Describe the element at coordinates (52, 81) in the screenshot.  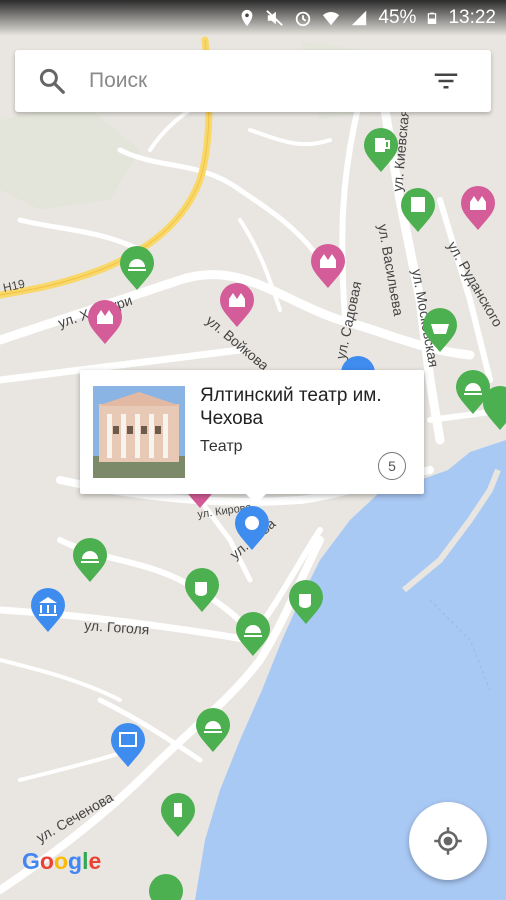
I see `search-icon` at that location.